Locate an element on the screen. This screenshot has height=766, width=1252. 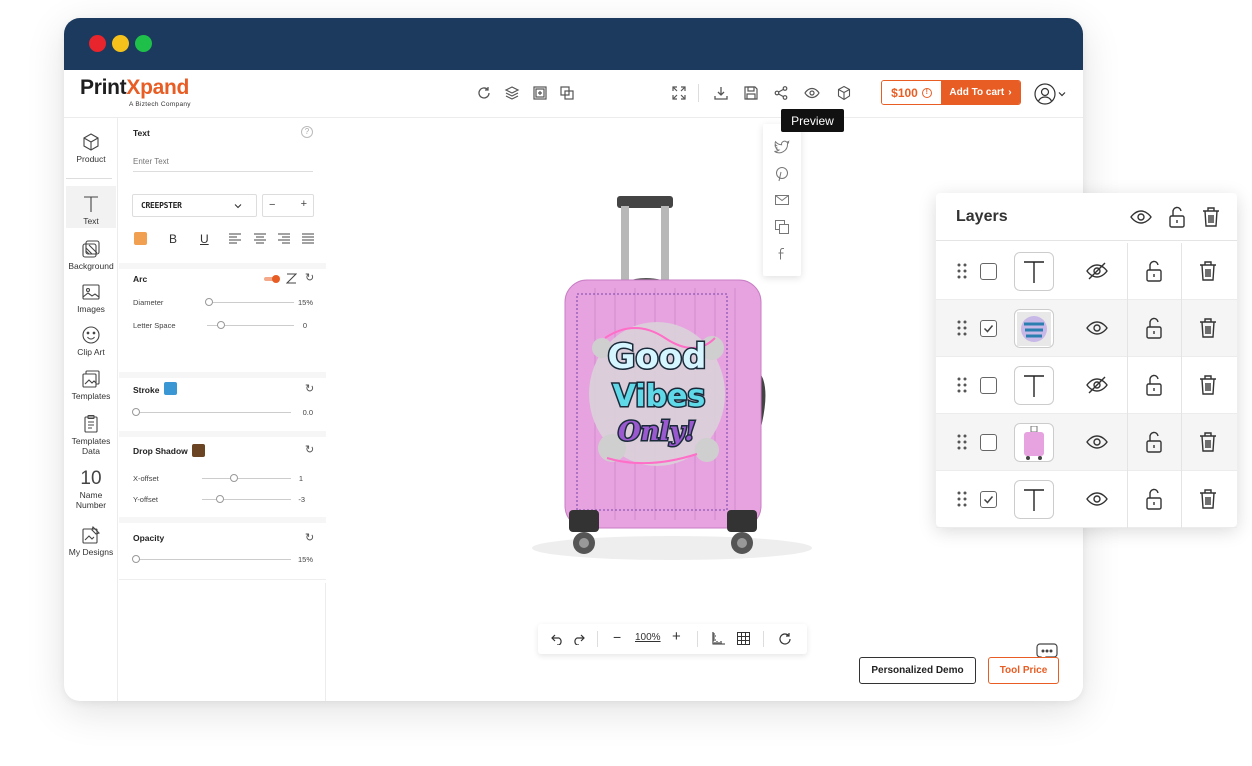
twitter-icon is located at coordinates (782, 147).